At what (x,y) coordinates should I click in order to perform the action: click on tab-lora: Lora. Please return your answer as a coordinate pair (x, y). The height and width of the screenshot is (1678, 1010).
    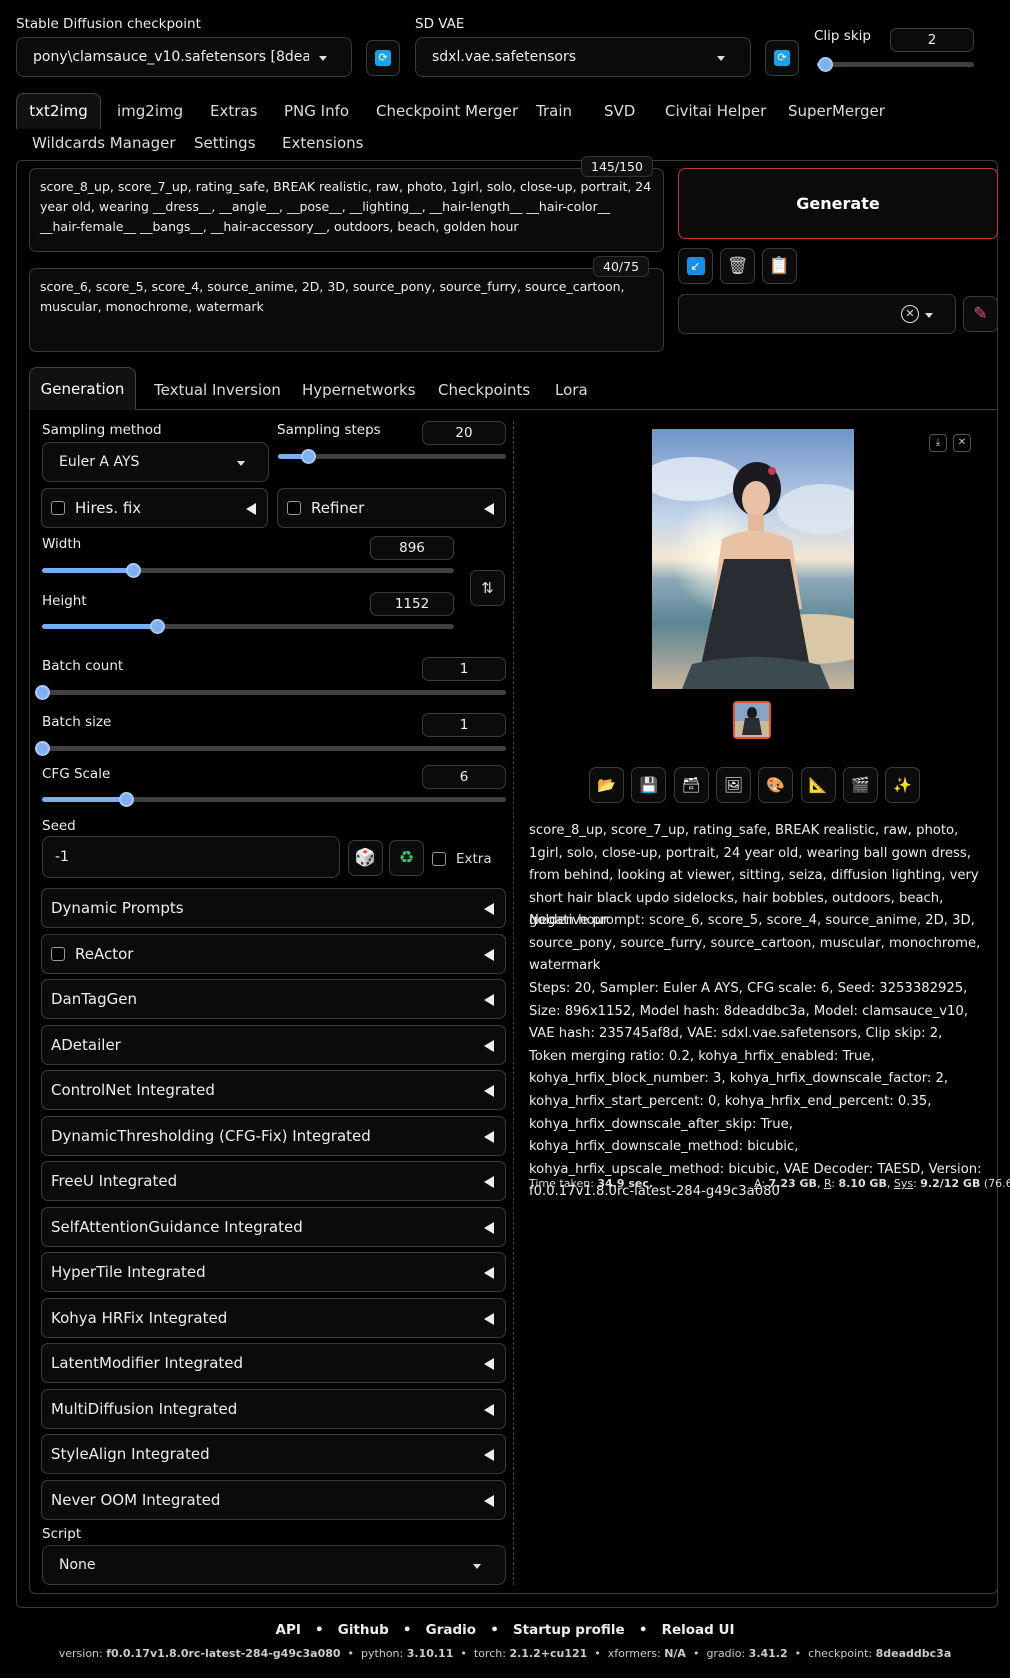
    Looking at the image, I should click on (571, 390).